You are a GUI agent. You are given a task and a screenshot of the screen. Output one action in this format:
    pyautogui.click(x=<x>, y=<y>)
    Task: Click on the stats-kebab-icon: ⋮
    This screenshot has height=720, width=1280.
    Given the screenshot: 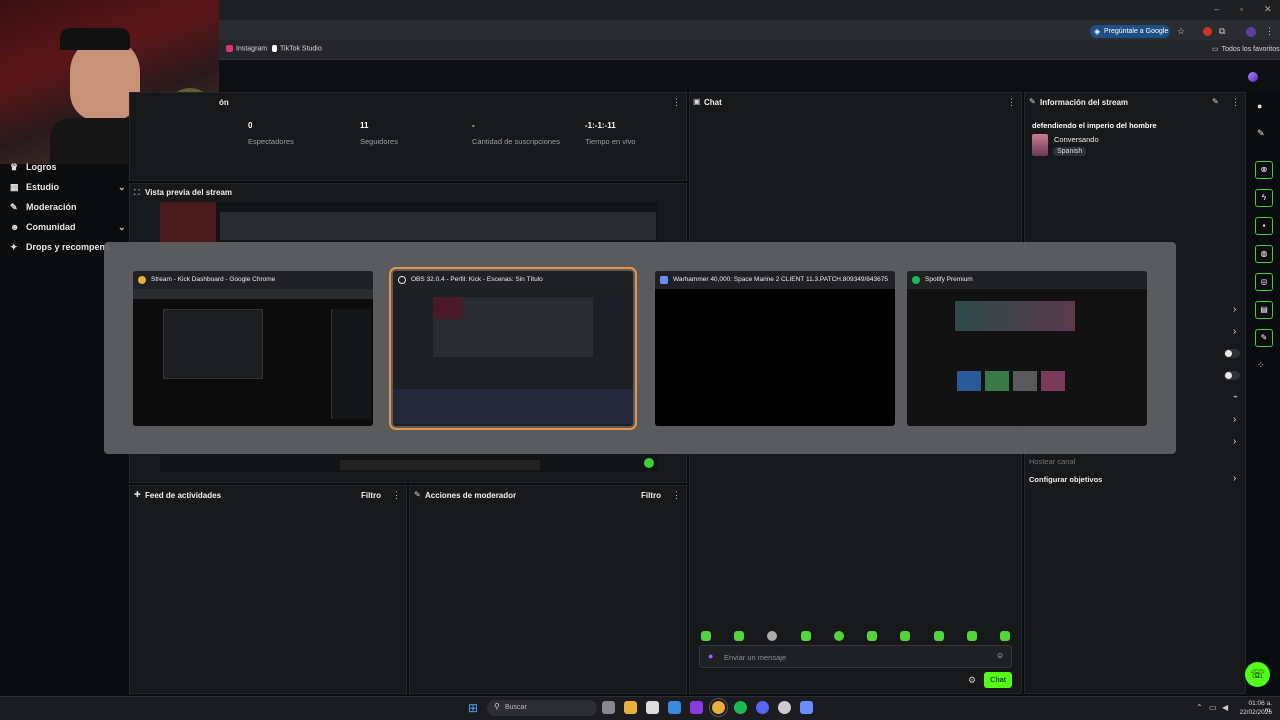 What is the action you would take?
    pyautogui.click(x=676, y=102)
    